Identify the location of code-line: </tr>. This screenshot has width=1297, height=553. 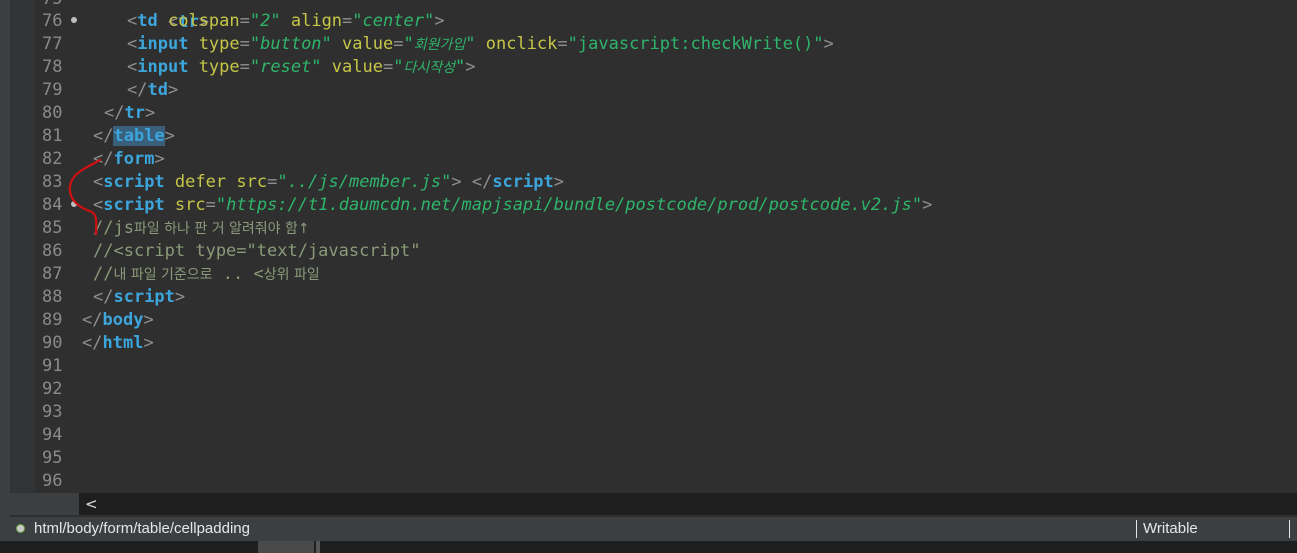
(130, 113).